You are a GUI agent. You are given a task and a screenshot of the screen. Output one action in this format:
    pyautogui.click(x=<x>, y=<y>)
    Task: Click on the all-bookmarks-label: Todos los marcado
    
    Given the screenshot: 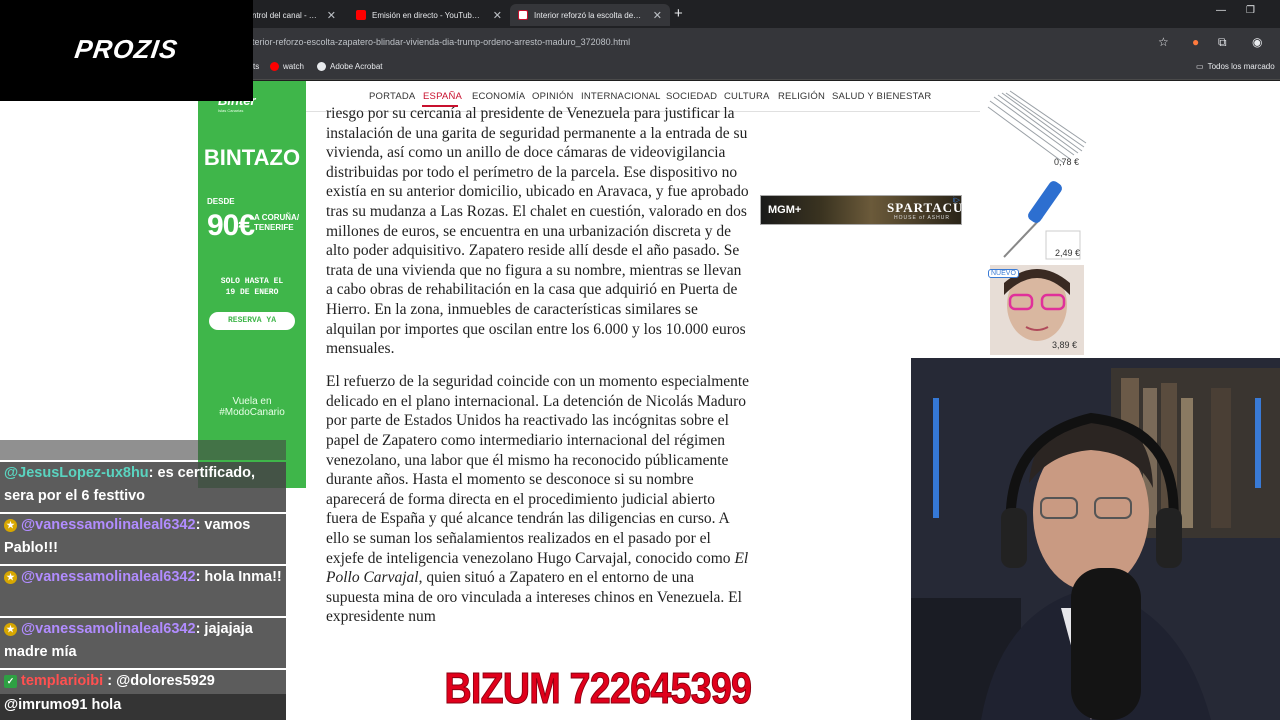 What is the action you would take?
    pyautogui.click(x=1241, y=66)
    